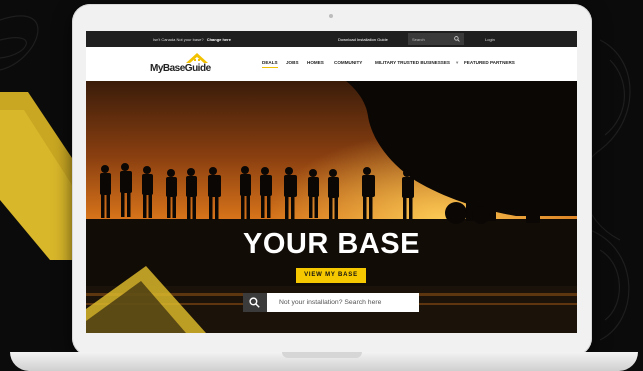 The width and height of the screenshot is (643, 371). Describe the element at coordinates (412, 62) in the screenshot. I see `nav-military-trusted-businesses: MILITARY TRUSTED BUSINESSES` at that location.